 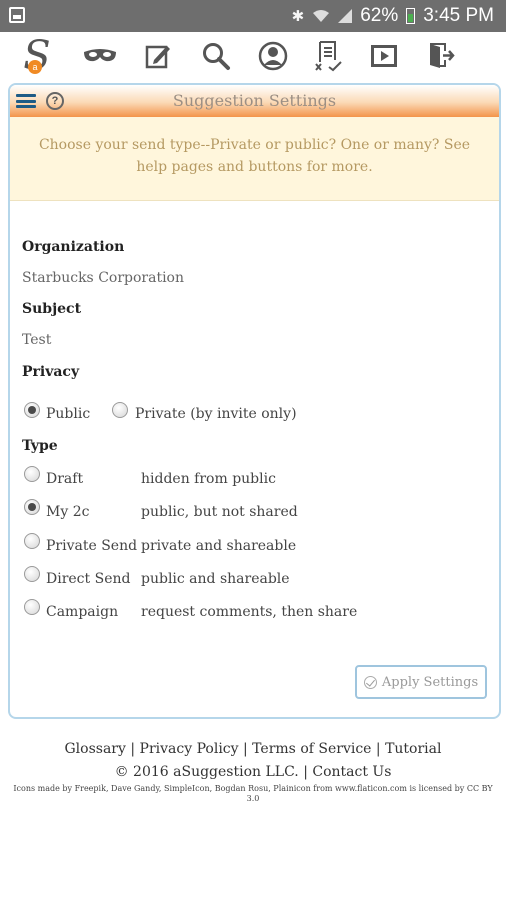 I want to click on type-campaign-label: Campaign, so click(x=82, y=612).